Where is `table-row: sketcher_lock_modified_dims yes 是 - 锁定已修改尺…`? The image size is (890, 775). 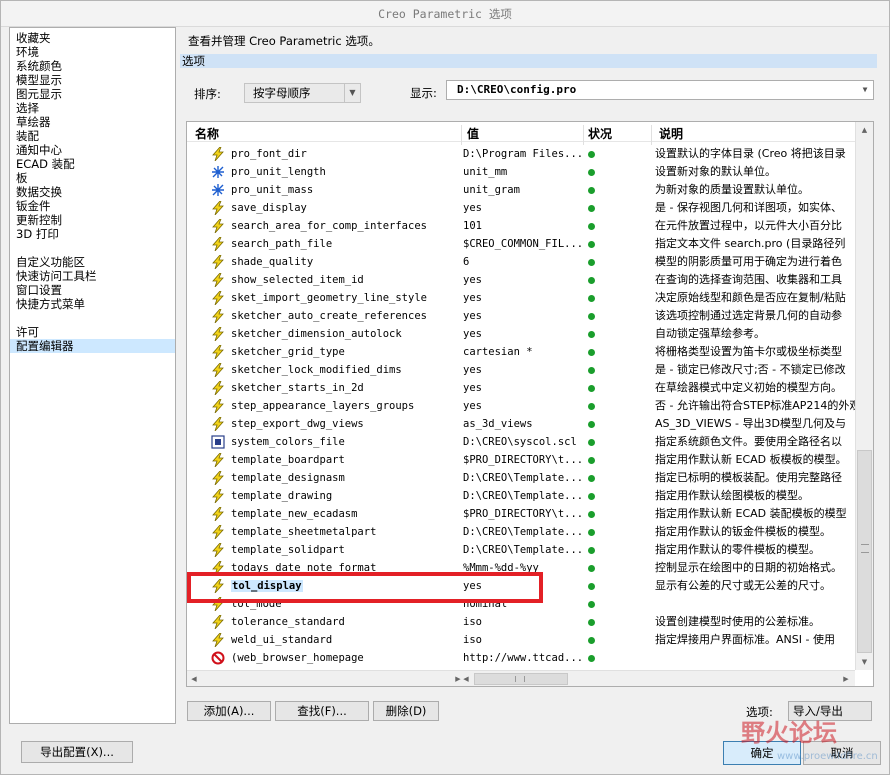
table-row: sketcher_lock_modified_dims yes 是 - 锁定已修改尺… is located at coordinates (521, 370).